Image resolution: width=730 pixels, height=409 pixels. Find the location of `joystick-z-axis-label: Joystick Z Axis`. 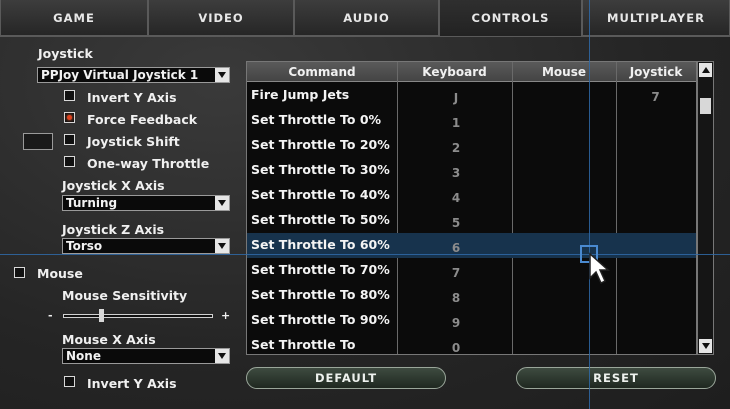

joystick-z-axis-label: Joystick Z Axis is located at coordinates (113, 229).